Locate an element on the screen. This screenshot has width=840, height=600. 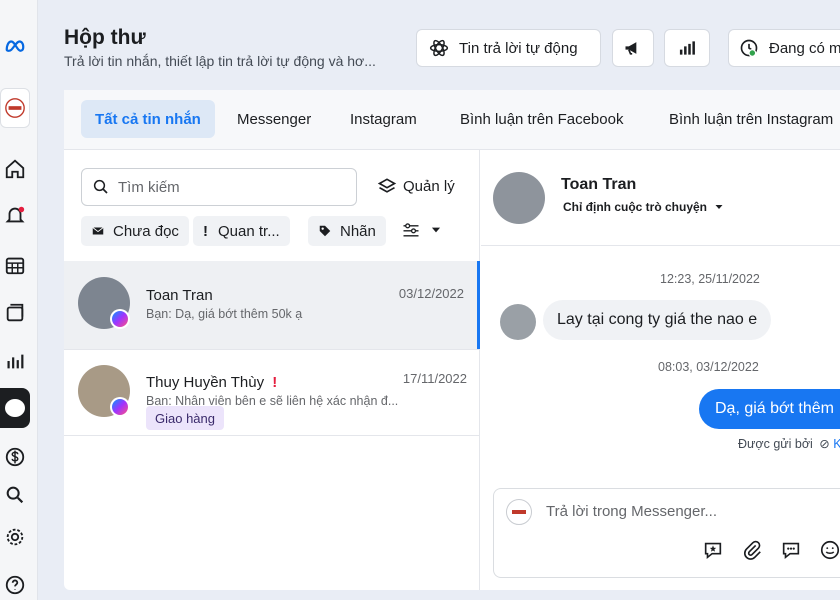
important-flag-icon: ! is located at coordinates (275, 382).